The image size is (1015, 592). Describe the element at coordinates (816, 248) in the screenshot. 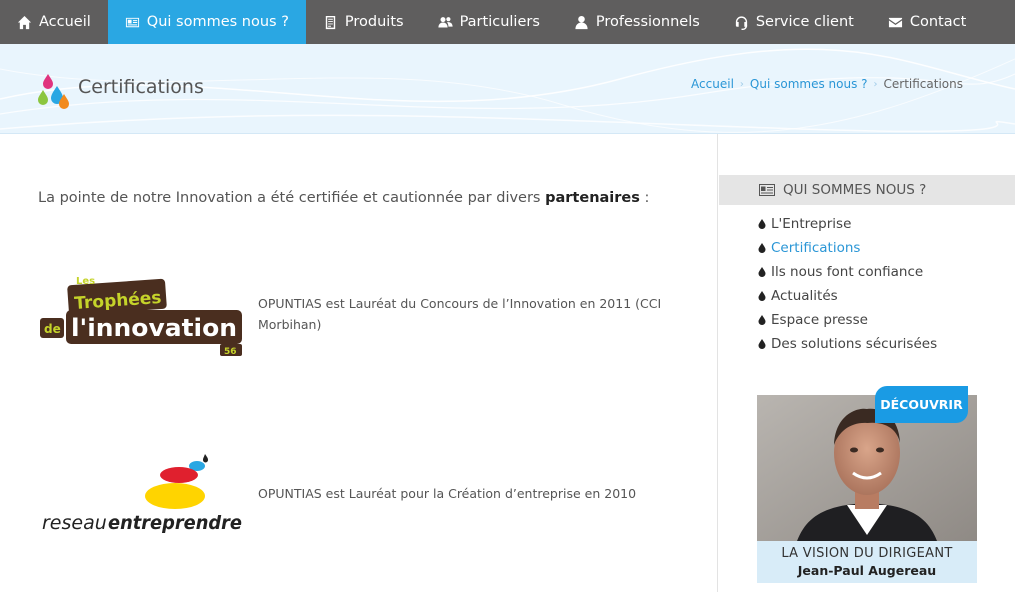

I see `sidebar-item-label: Certifications` at that location.